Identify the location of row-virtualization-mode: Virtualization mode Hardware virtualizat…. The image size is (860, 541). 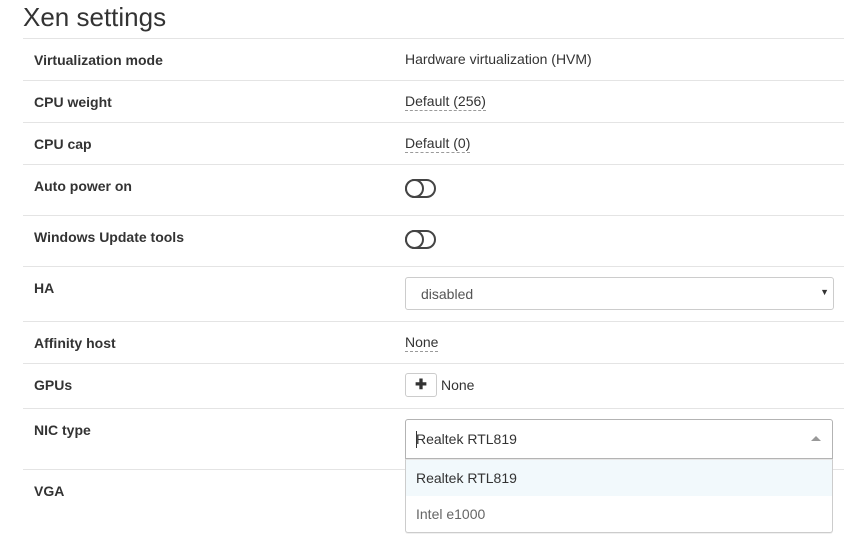
(433, 59).